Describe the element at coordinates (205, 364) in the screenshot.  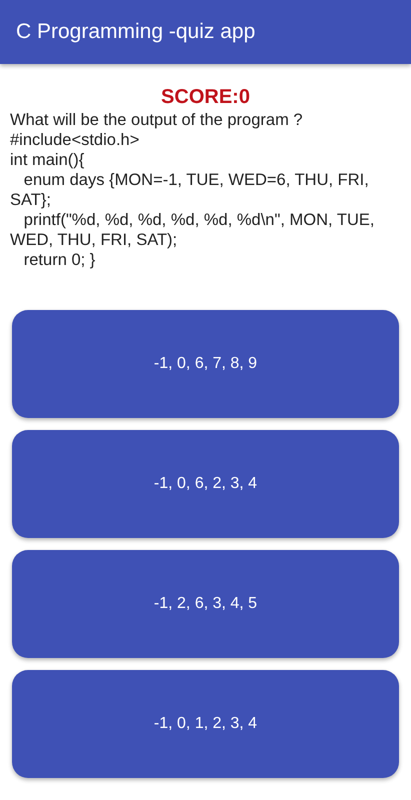
I see `answer-button: -1, 0, 6, 7, 8, 9` at that location.